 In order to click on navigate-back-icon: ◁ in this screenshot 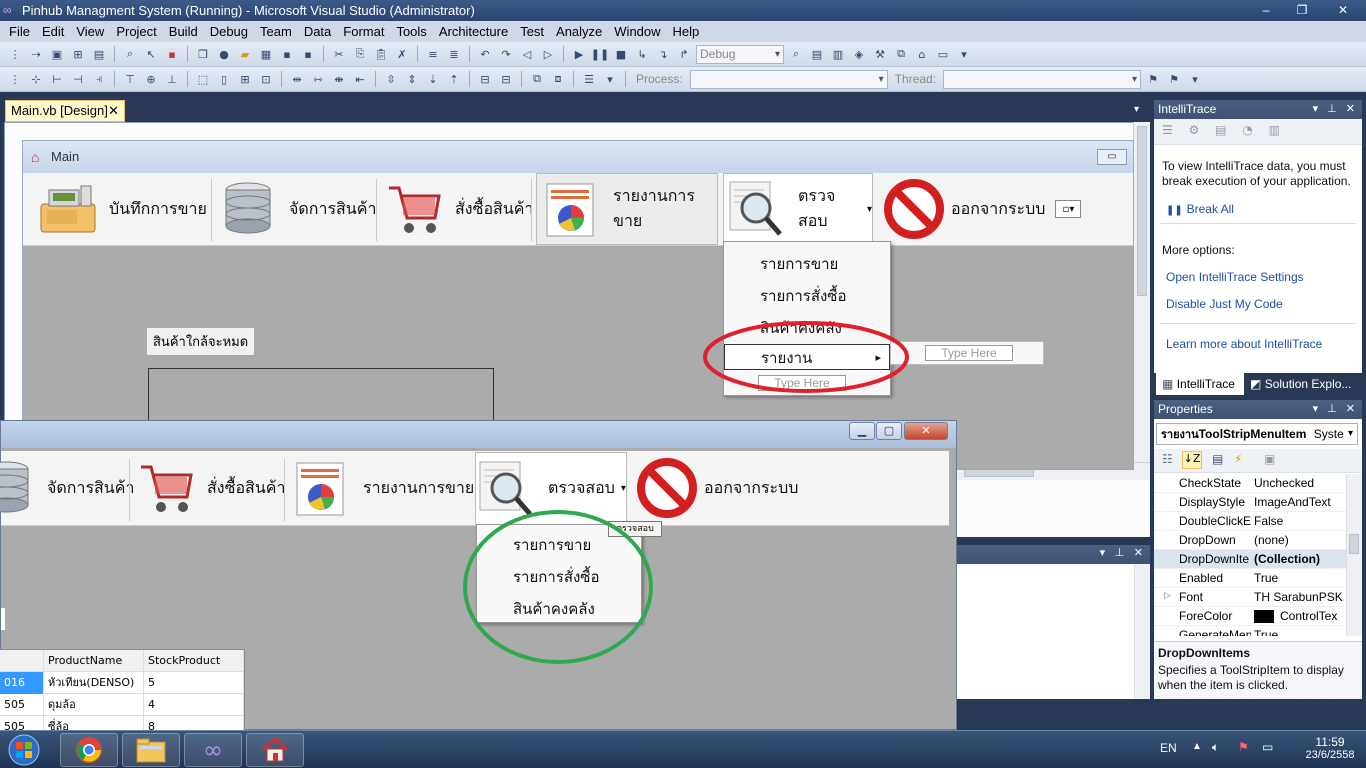, I will do `click(527, 54)`.